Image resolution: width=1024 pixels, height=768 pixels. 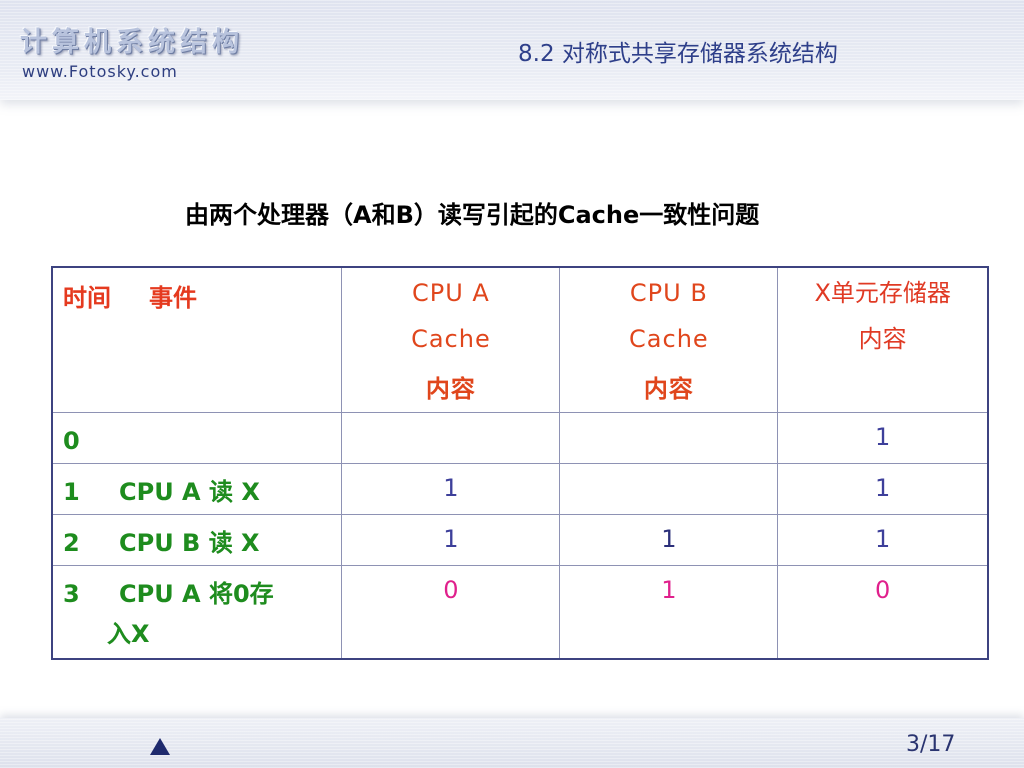 What do you see at coordinates (883, 612) in the screenshot?
I see `row-memory-cell: 0` at bounding box center [883, 612].